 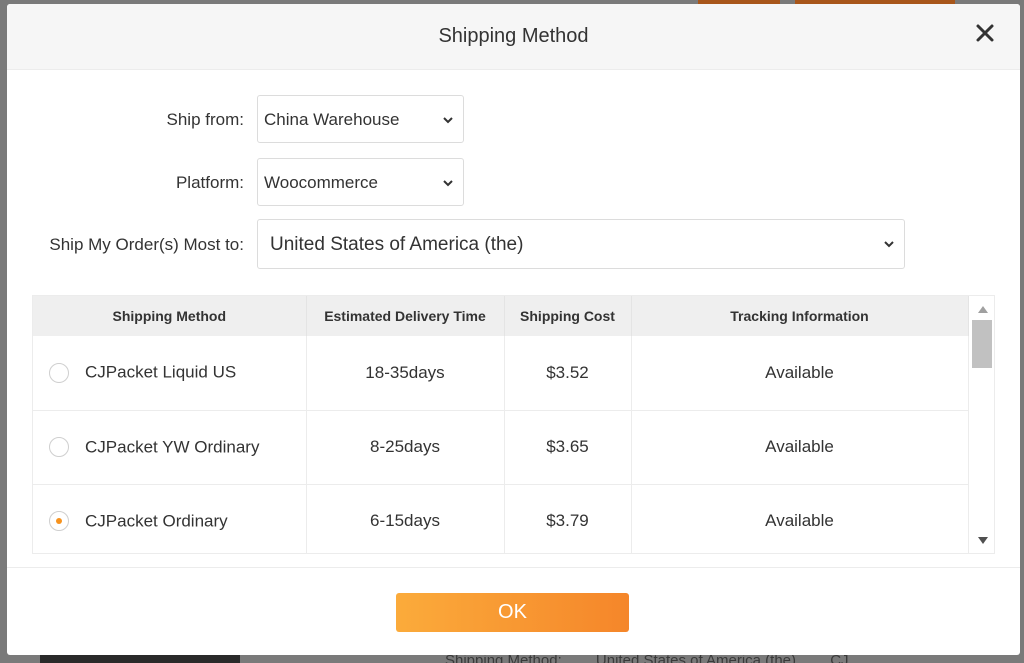 I want to click on ship-to-label: Ship My Order(s) Most to:, so click(x=146, y=244).